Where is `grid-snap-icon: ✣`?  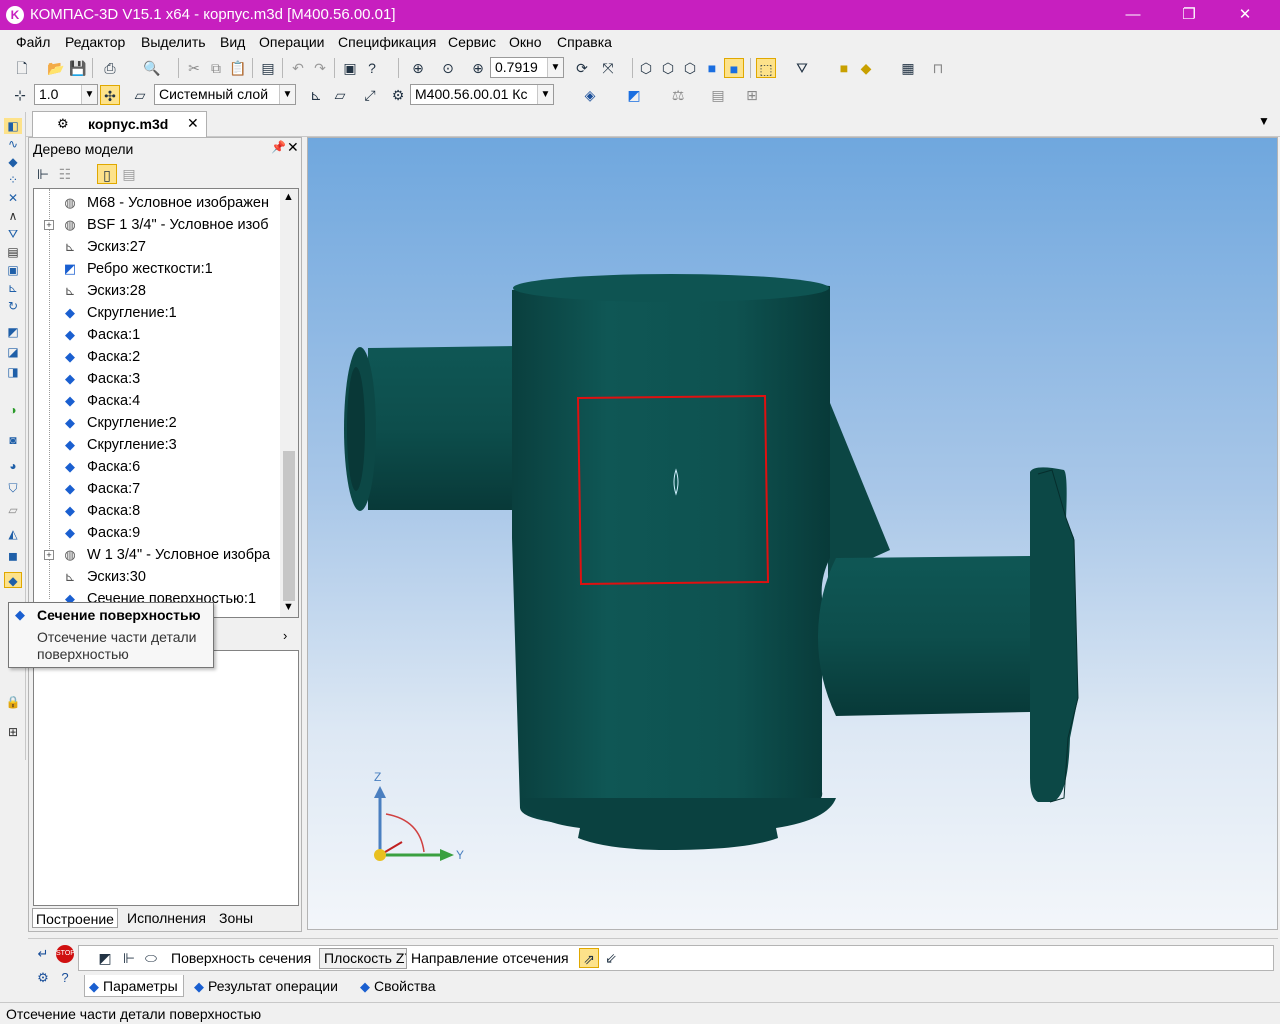 grid-snap-icon: ✣ is located at coordinates (110, 95).